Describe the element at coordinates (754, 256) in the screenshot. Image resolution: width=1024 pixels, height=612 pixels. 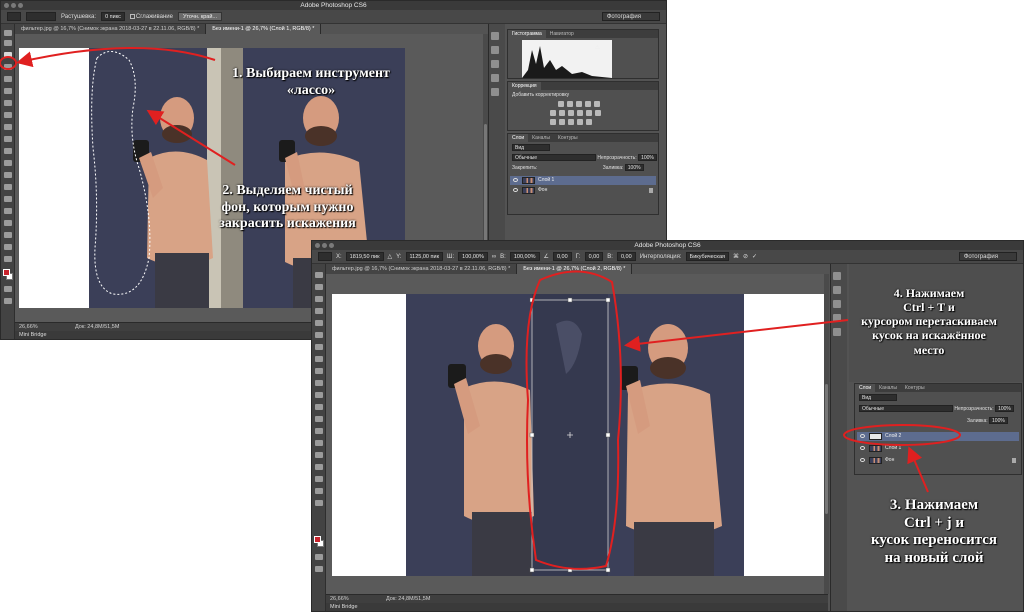
I see `commit-transform-icon: ✓` at that location.